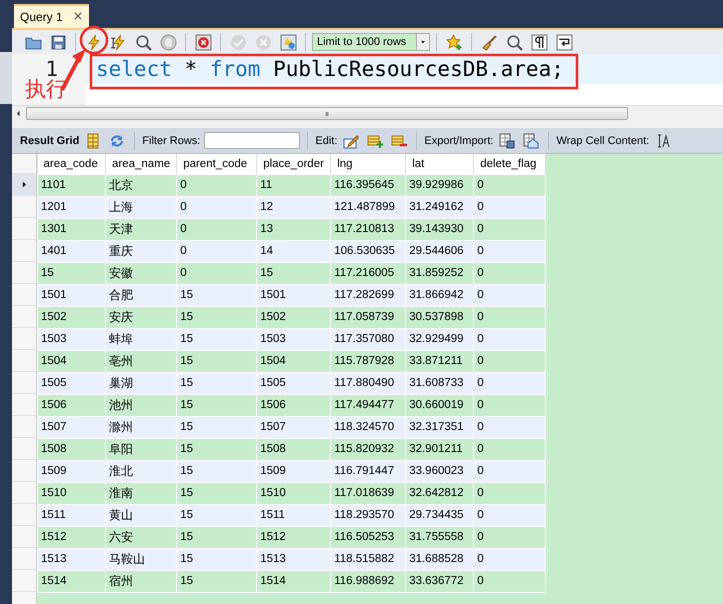  What do you see at coordinates (507, 140) in the screenshot?
I see `export-icon` at bounding box center [507, 140].